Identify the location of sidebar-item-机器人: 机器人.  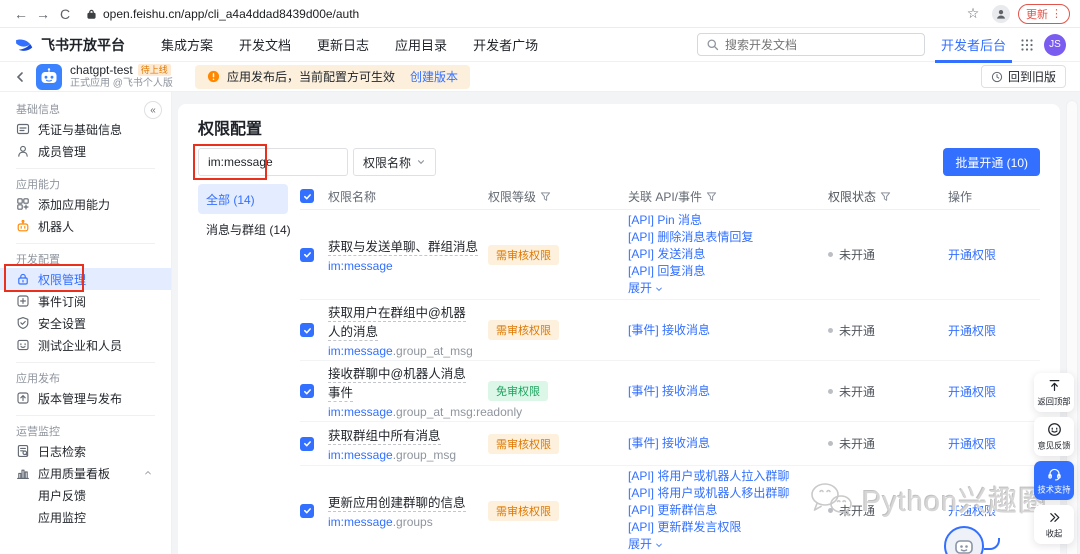
(85, 226).